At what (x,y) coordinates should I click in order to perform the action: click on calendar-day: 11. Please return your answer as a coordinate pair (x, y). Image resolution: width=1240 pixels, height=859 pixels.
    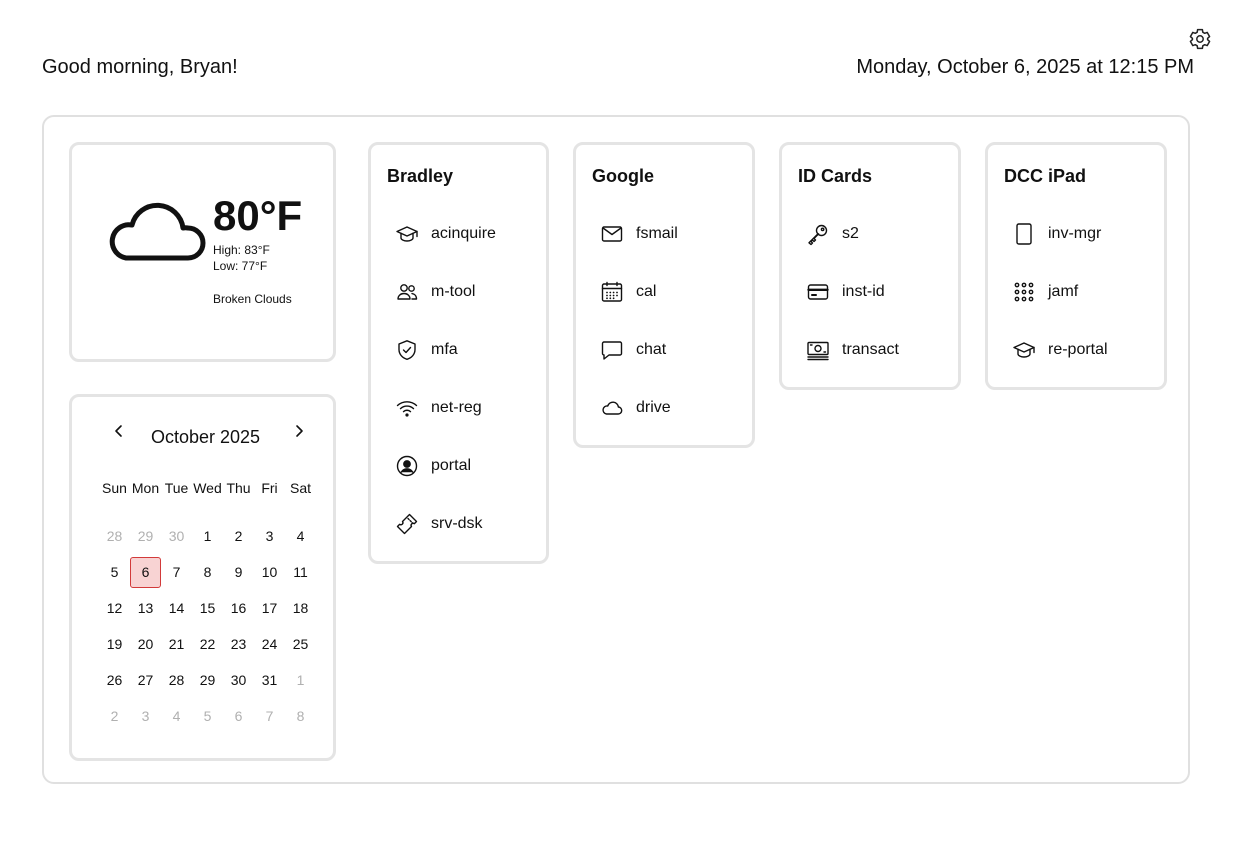
    Looking at the image, I should click on (300, 572).